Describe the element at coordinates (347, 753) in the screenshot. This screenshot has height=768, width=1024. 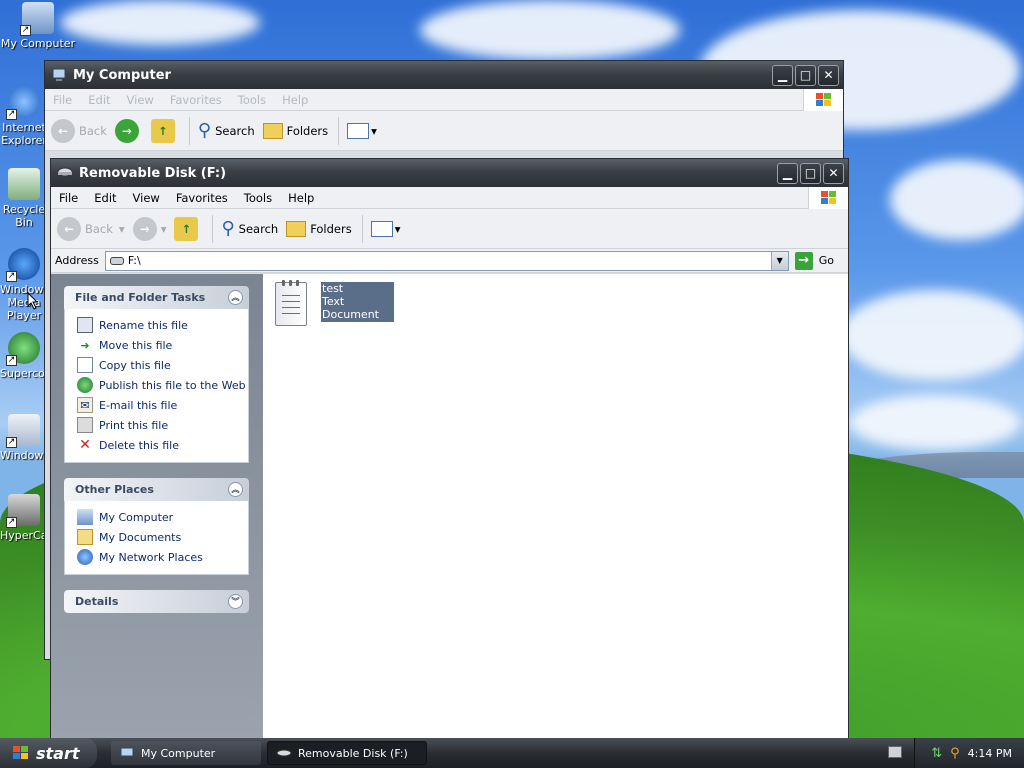
I see `taskbar-button-removable-disk: Removable Disk (F:)` at that location.